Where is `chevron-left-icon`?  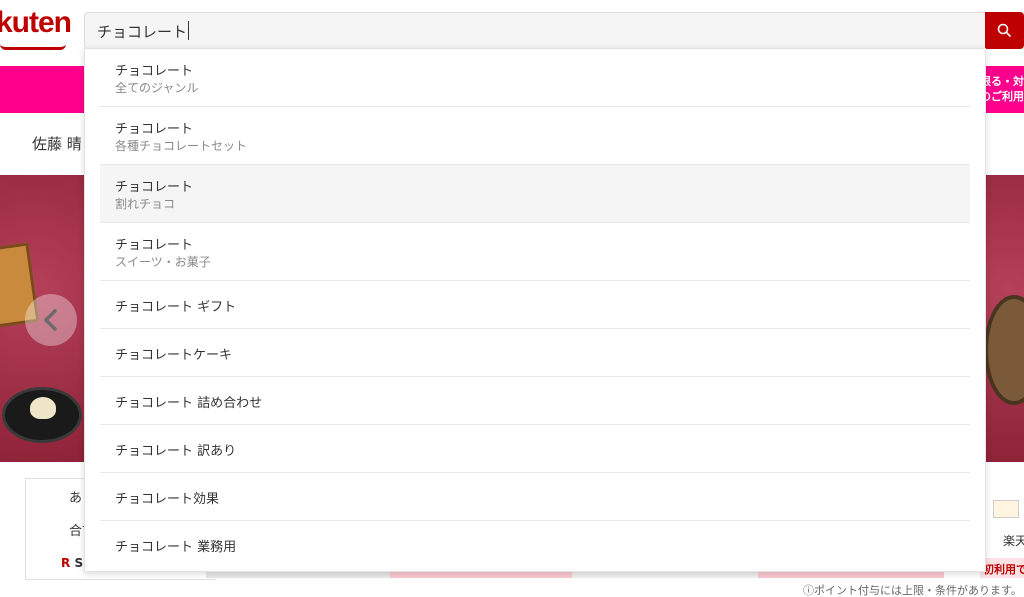
chevron-left-icon is located at coordinates (50, 320).